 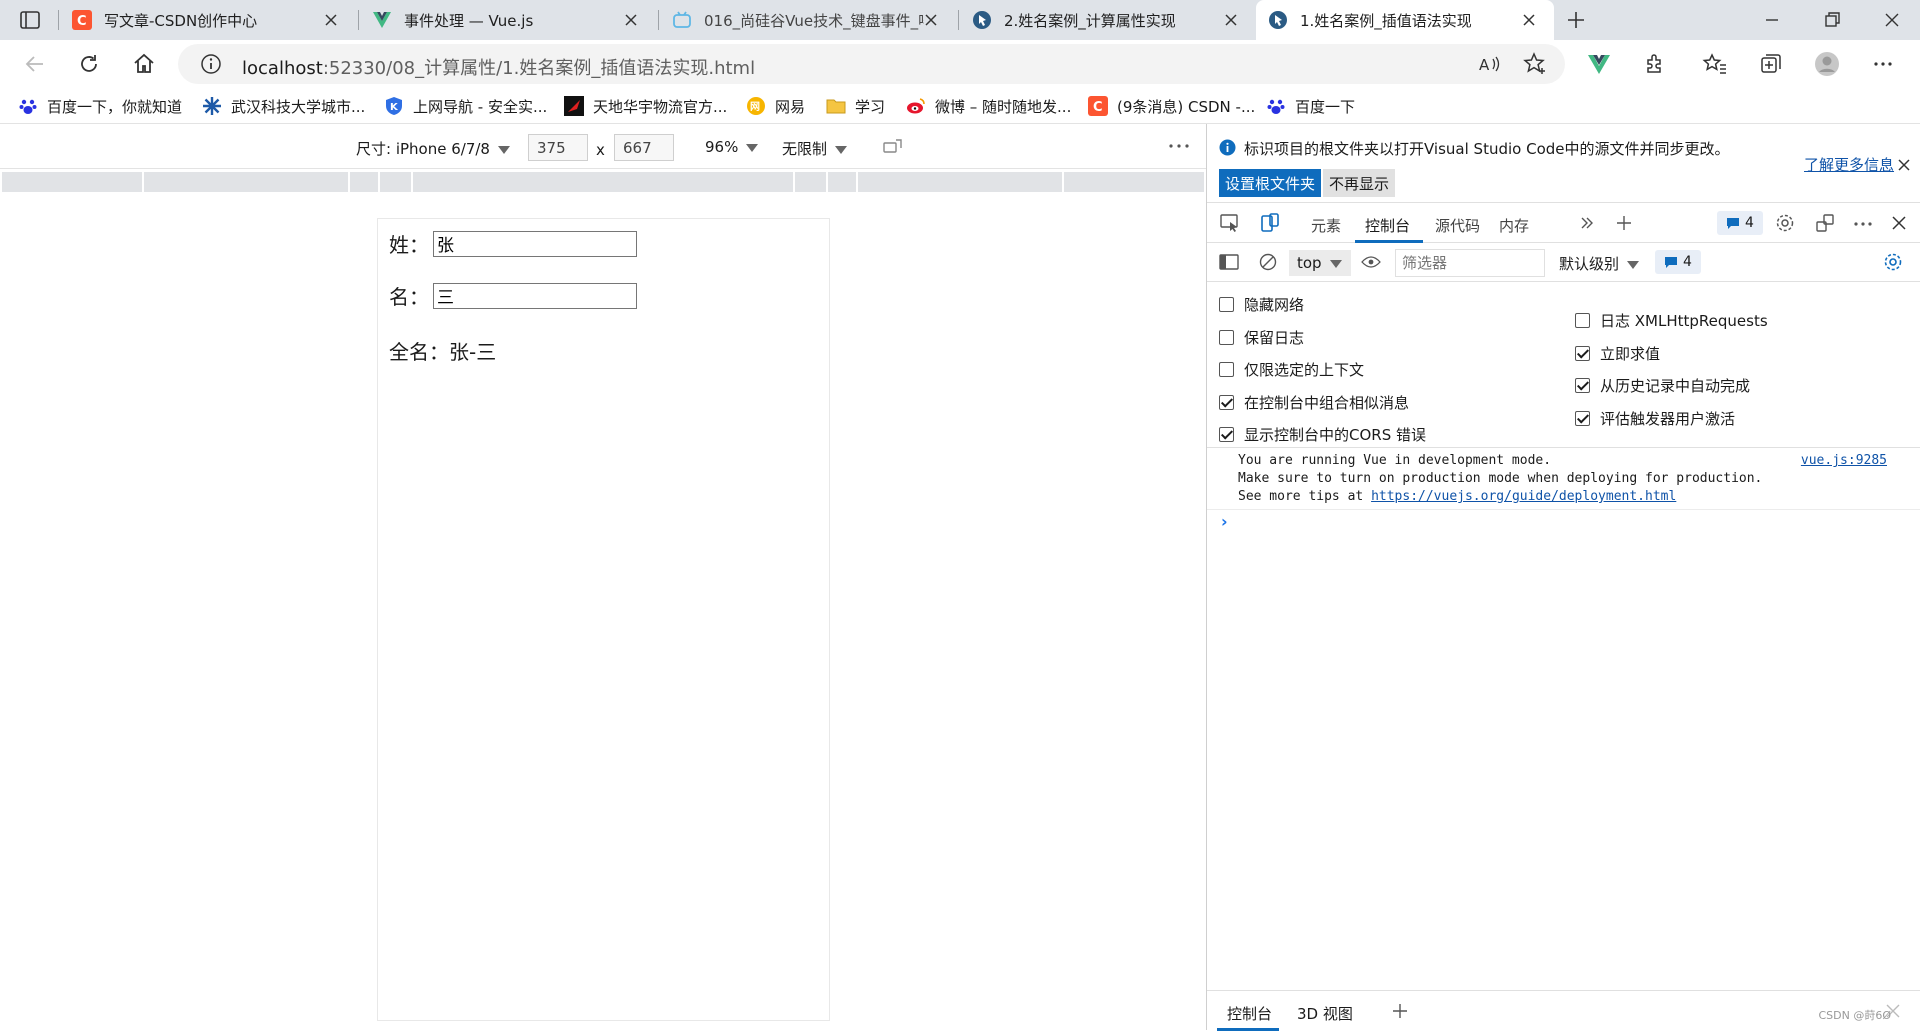 I want to click on device-dimensions-dropdown: 尺寸: iPhone 6/7/8, so click(x=433, y=148).